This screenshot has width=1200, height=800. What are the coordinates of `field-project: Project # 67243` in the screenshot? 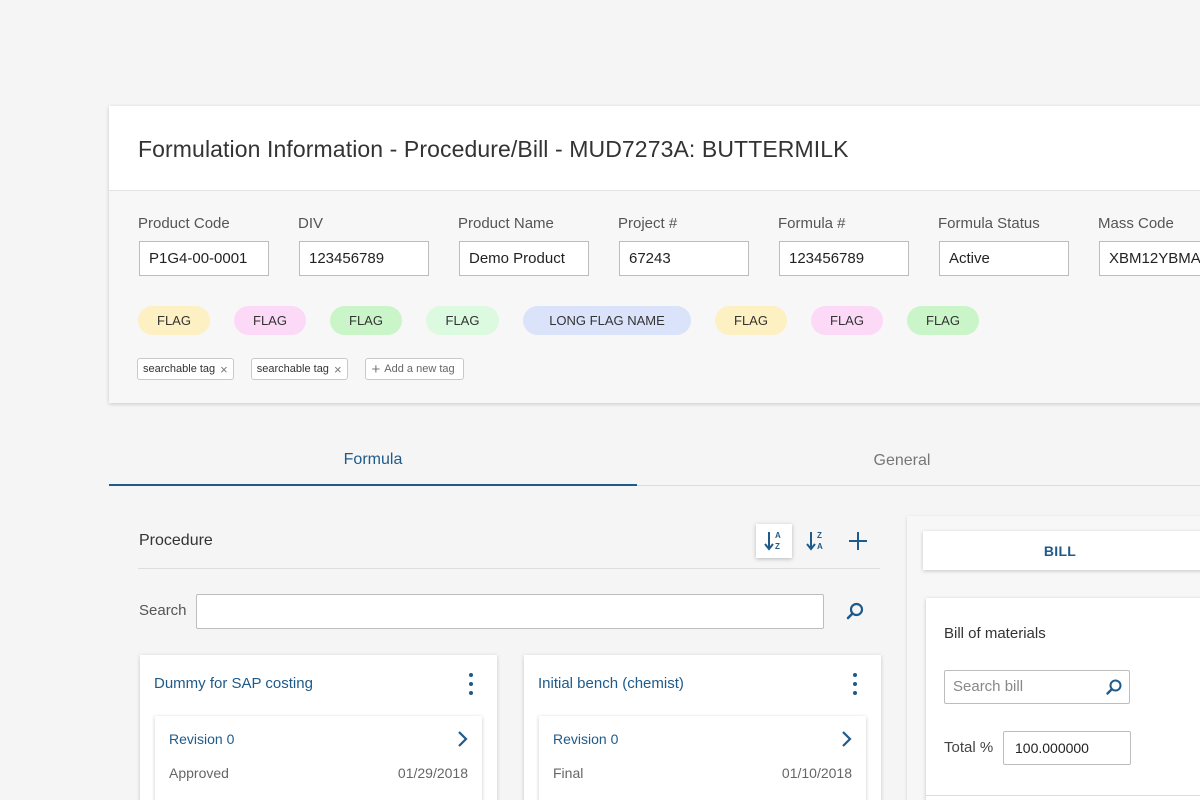 It's located at (698, 245).